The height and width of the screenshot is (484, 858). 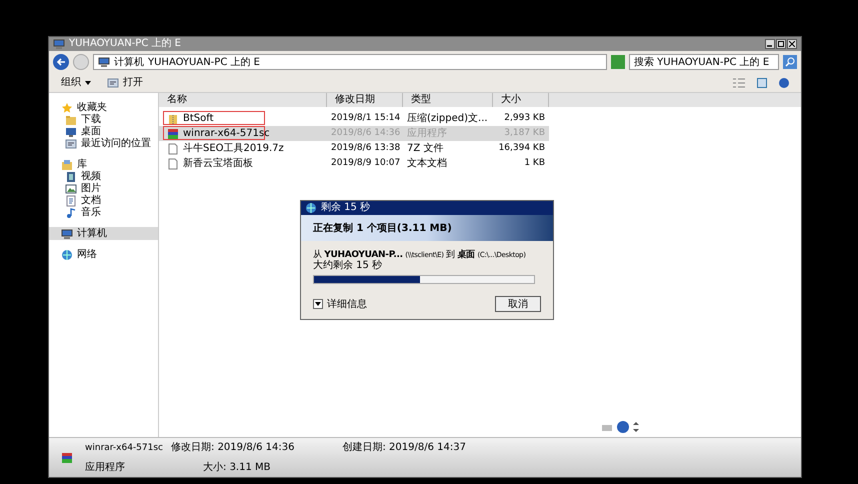 What do you see at coordinates (365, 100) in the screenshot?
I see `column-header: 修改日期` at bounding box center [365, 100].